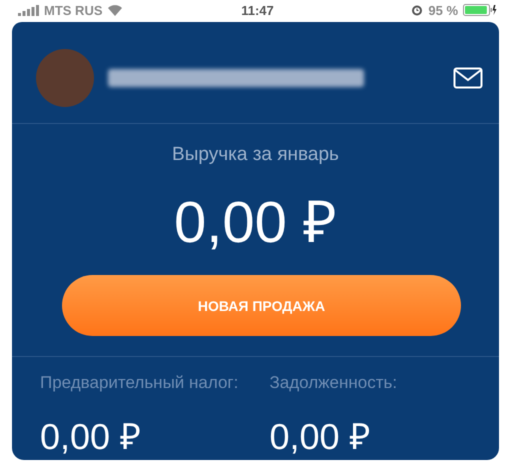 The image size is (511, 462). What do you see at coordinates (255, 223) in the screenshot?
I see `revenue-amount: 0,00 ₽` at bounding box center [255, 223].